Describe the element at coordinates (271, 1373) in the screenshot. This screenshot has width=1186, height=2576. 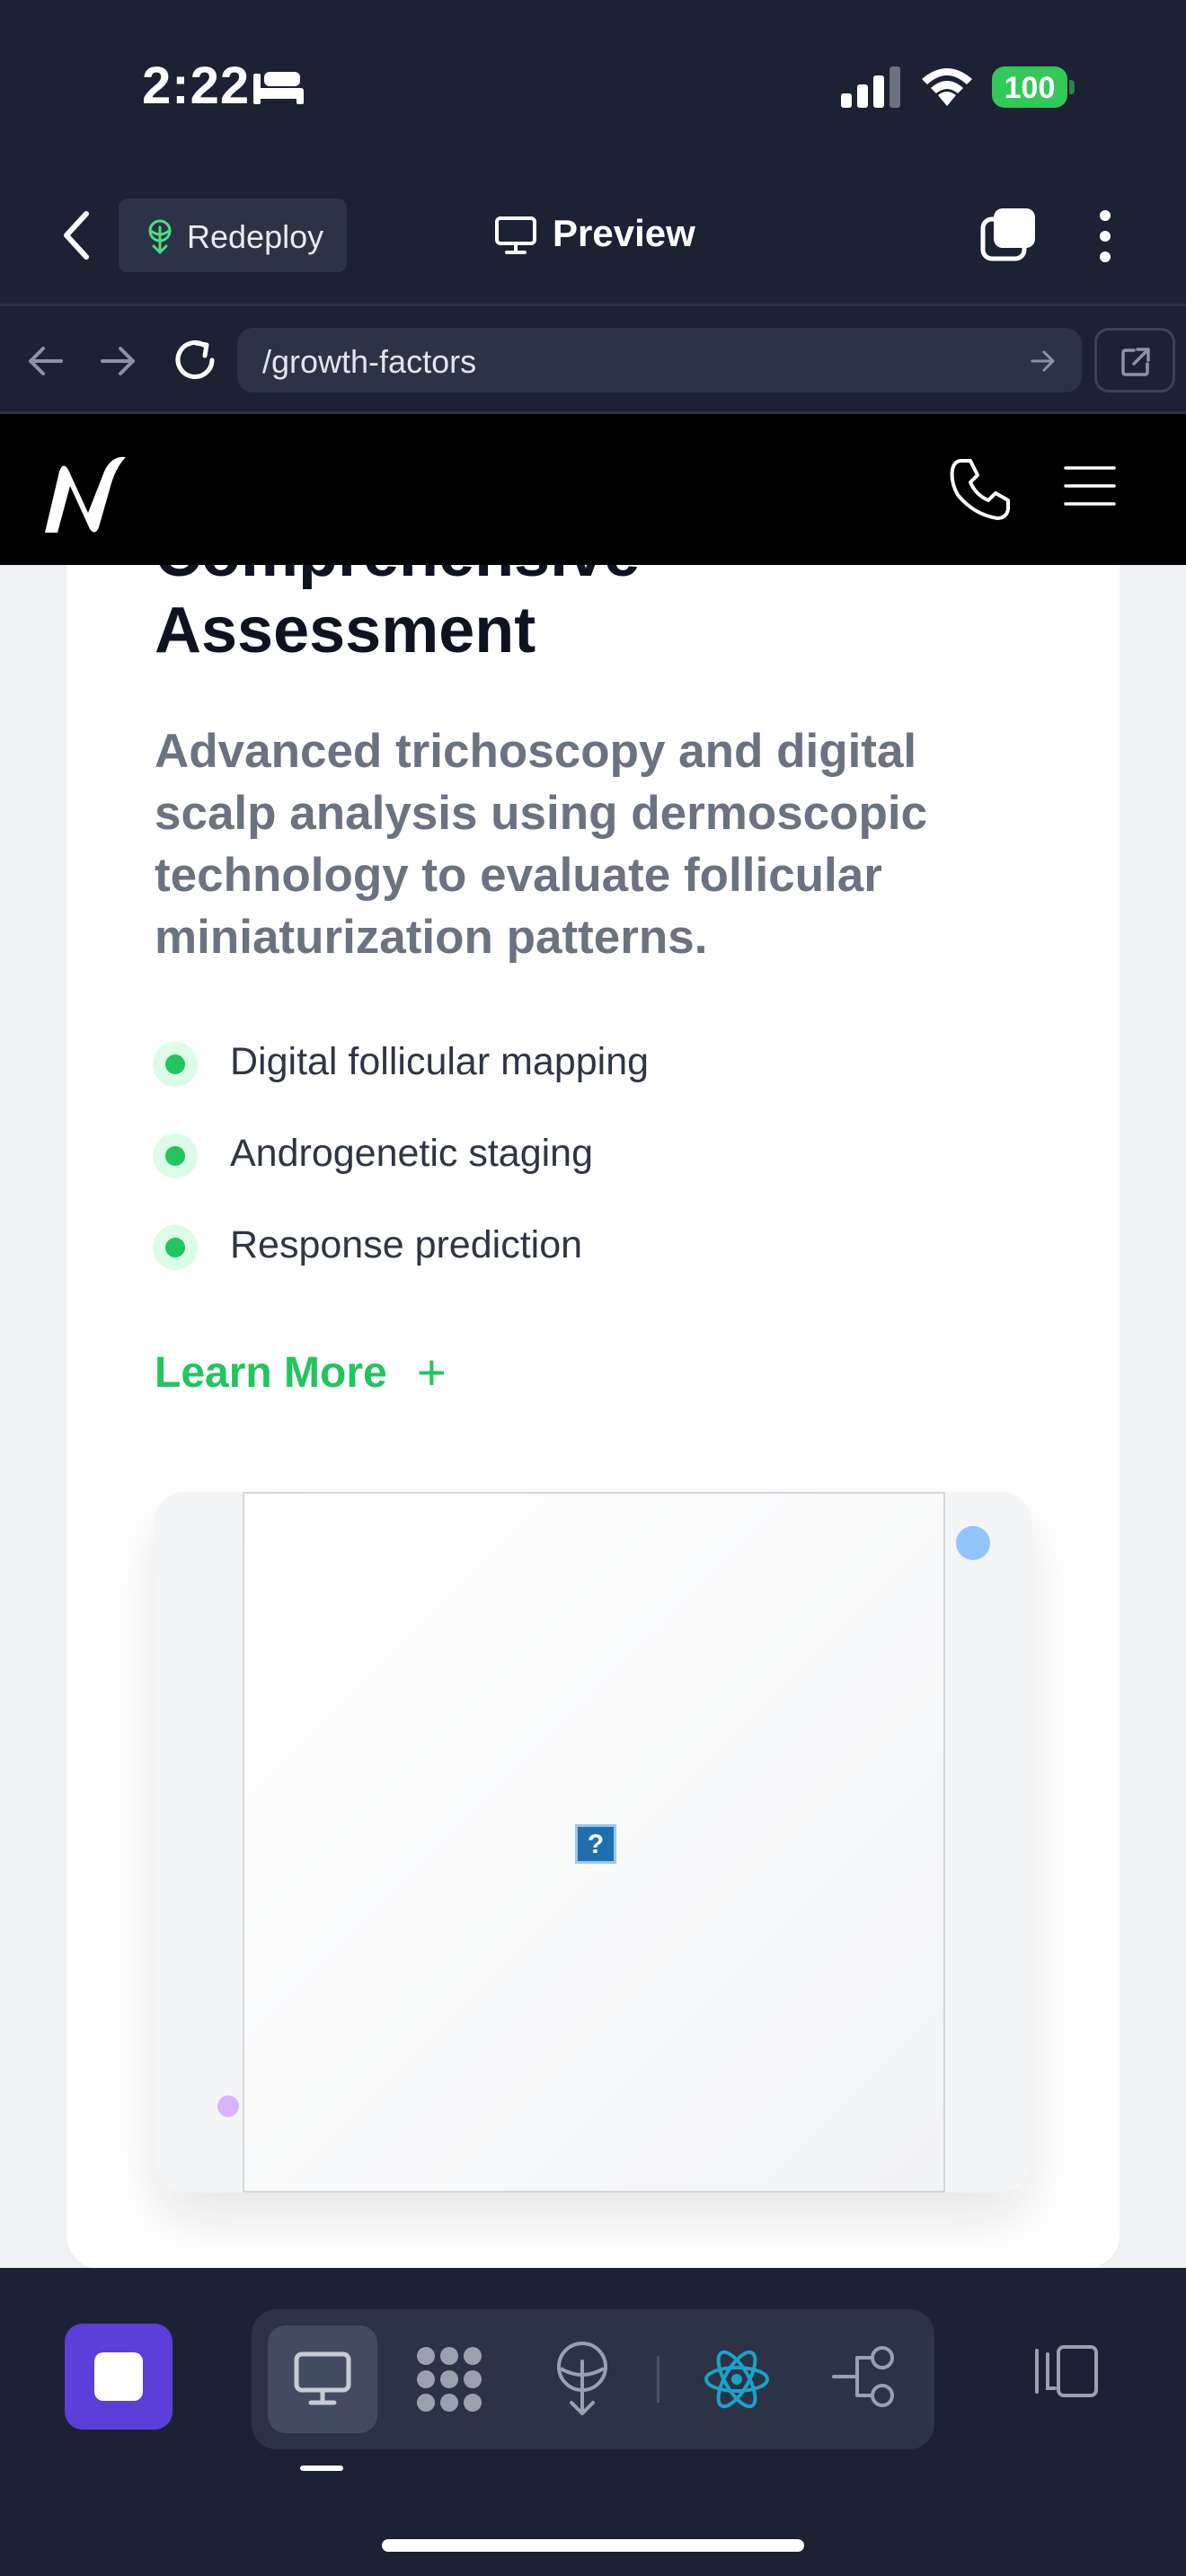
I see `learn-more-label: Learn More` at that location.